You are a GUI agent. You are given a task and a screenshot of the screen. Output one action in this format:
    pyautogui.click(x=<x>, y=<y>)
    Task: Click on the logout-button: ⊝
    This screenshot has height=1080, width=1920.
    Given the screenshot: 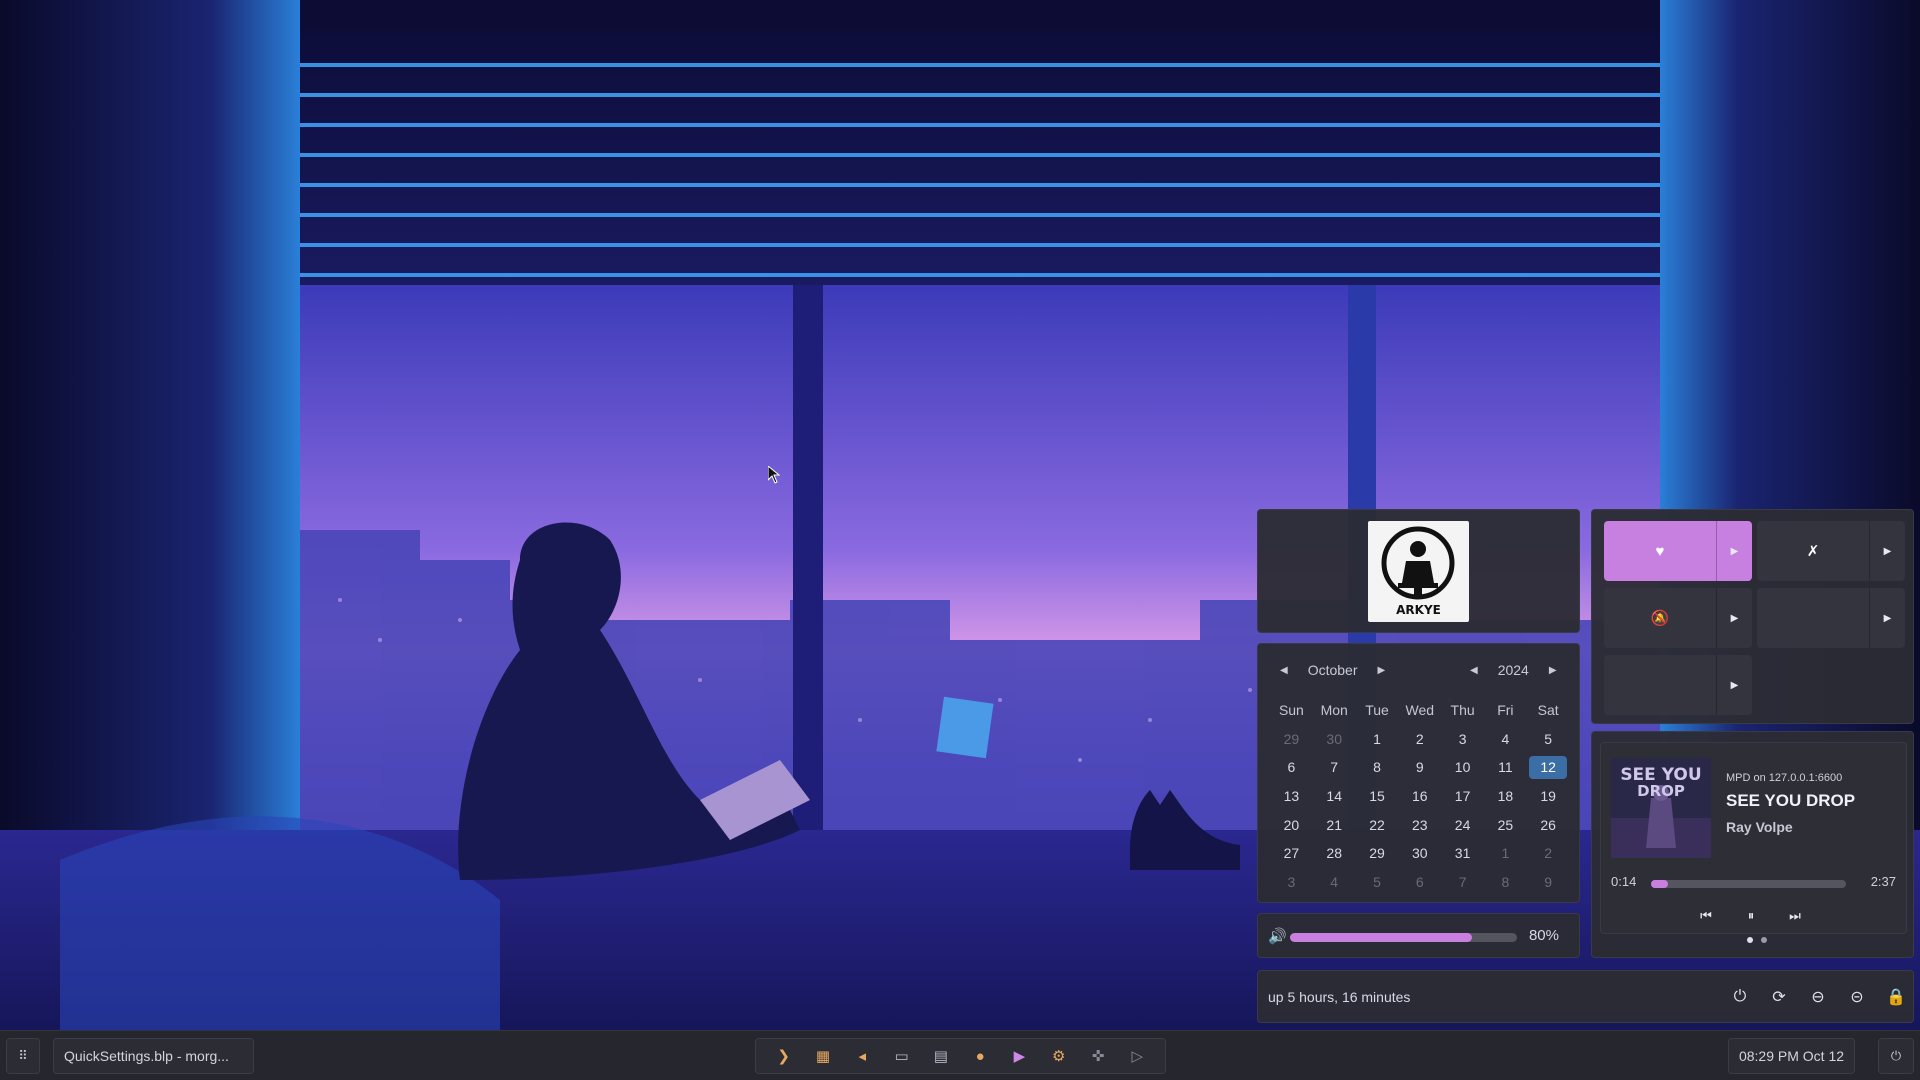 What is the action you would take?
    pyautogui.click(x=1857, y=997)
    